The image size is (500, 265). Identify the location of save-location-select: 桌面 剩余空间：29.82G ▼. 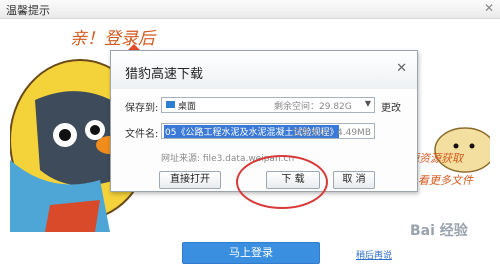
(268, 105).